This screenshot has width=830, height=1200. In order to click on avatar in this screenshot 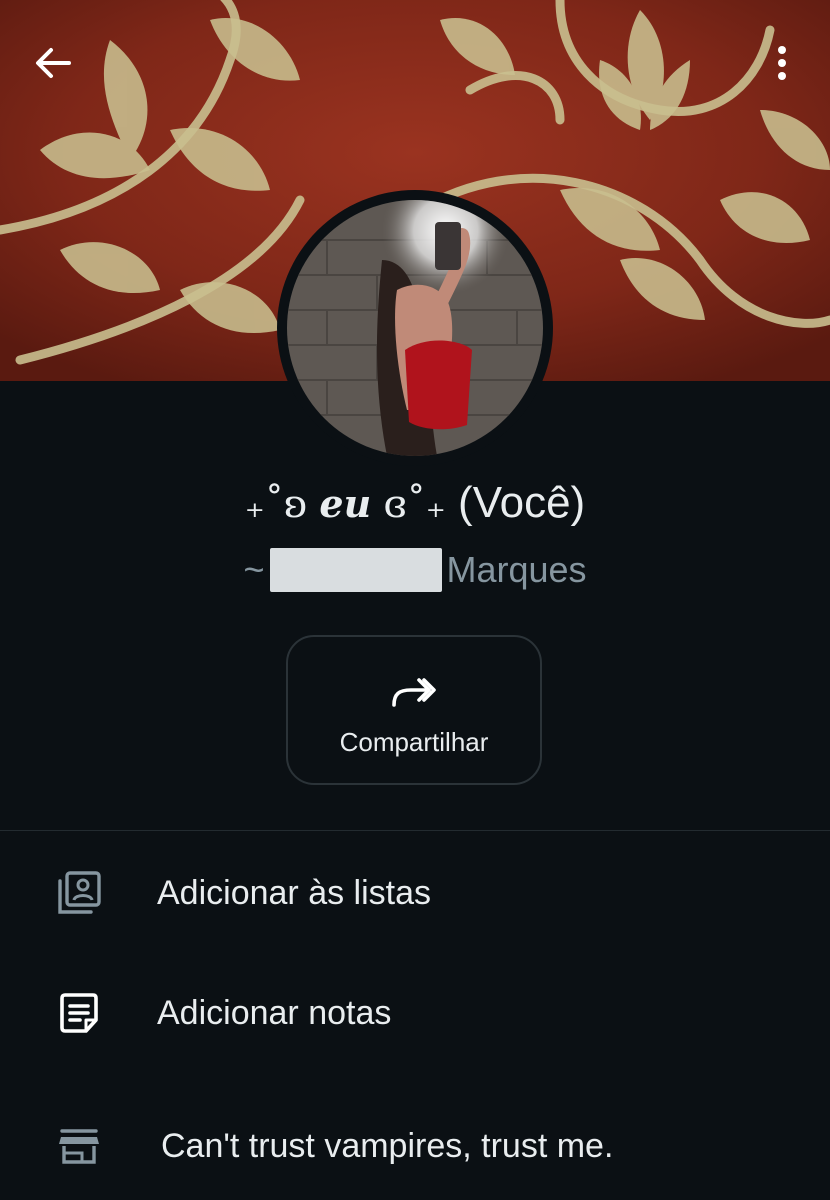, I will do `click(415, 328)`.